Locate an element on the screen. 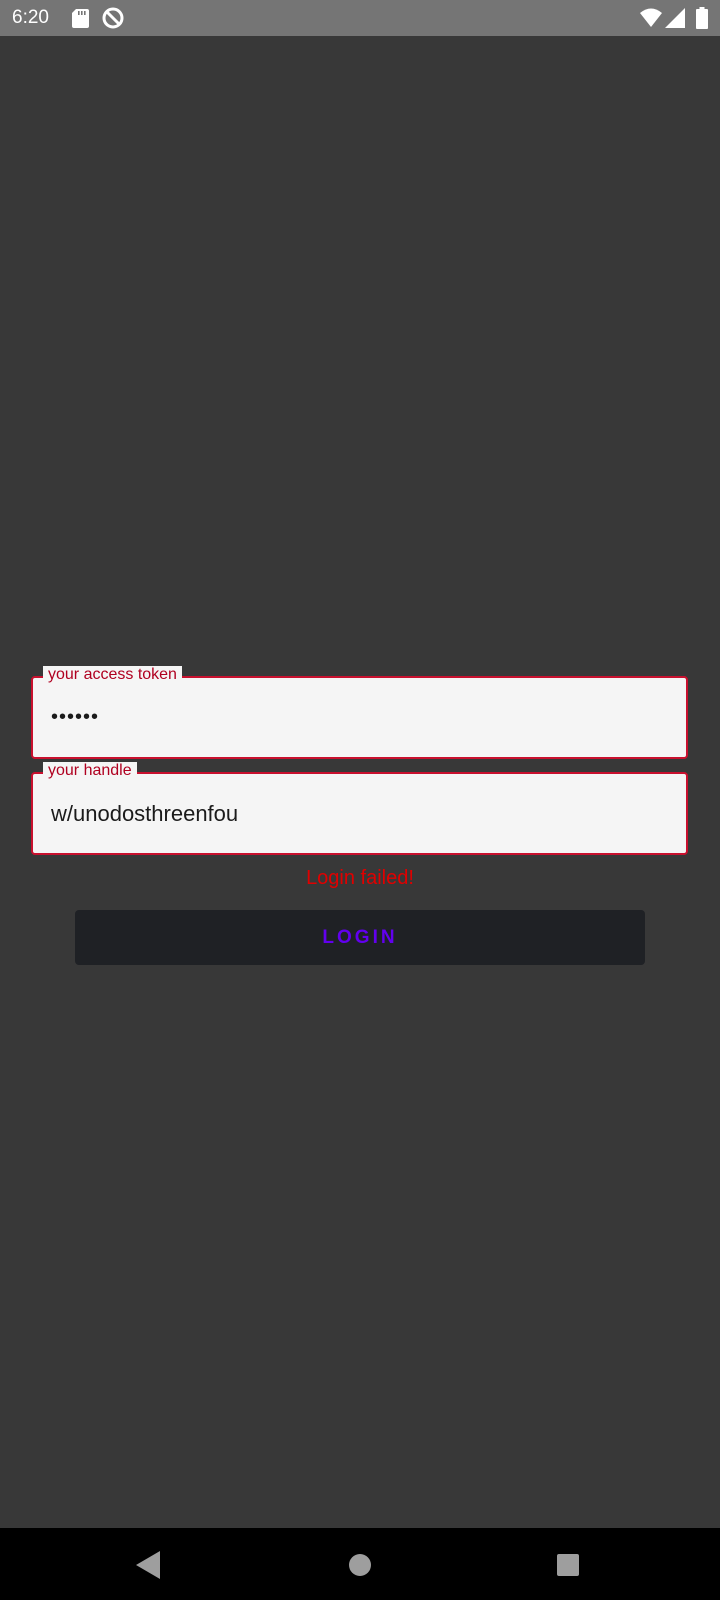  navigation-bar is located at coordinates (360, 1564).